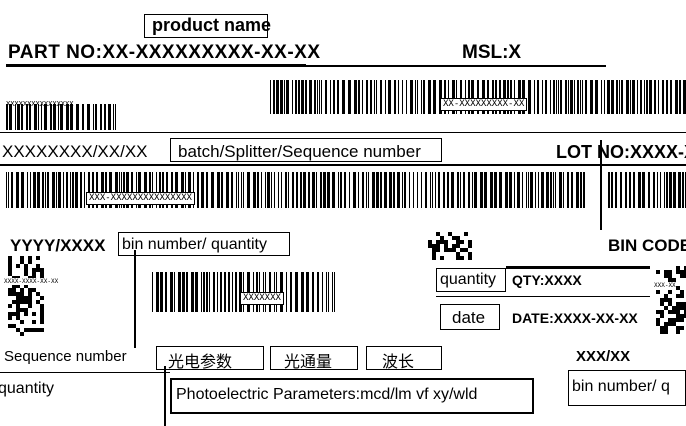 Image resolution: width=686 pixels, height=426 pixels. What do you see at coordinates (543, 296) in the screenshot?
I see `qty-bottom-rule` at bounding box center [543, 296].